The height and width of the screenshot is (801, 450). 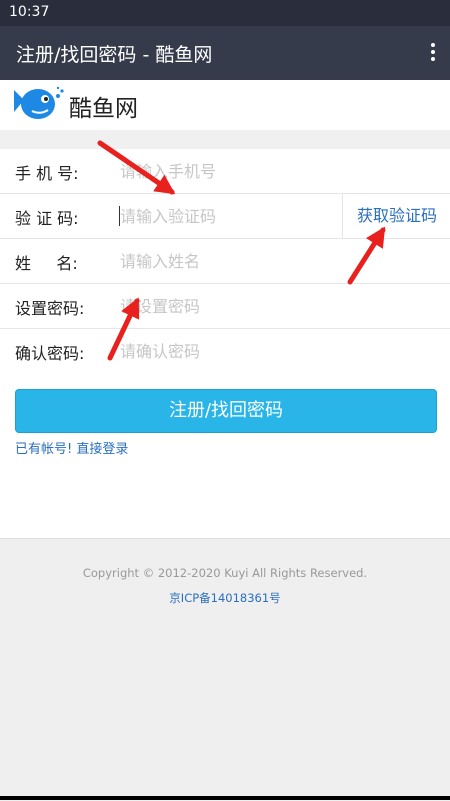 What do you see at coordinates (225, 798) in the screenshot?
I see `nav-bar-edge` at bounding box center [225, 798].